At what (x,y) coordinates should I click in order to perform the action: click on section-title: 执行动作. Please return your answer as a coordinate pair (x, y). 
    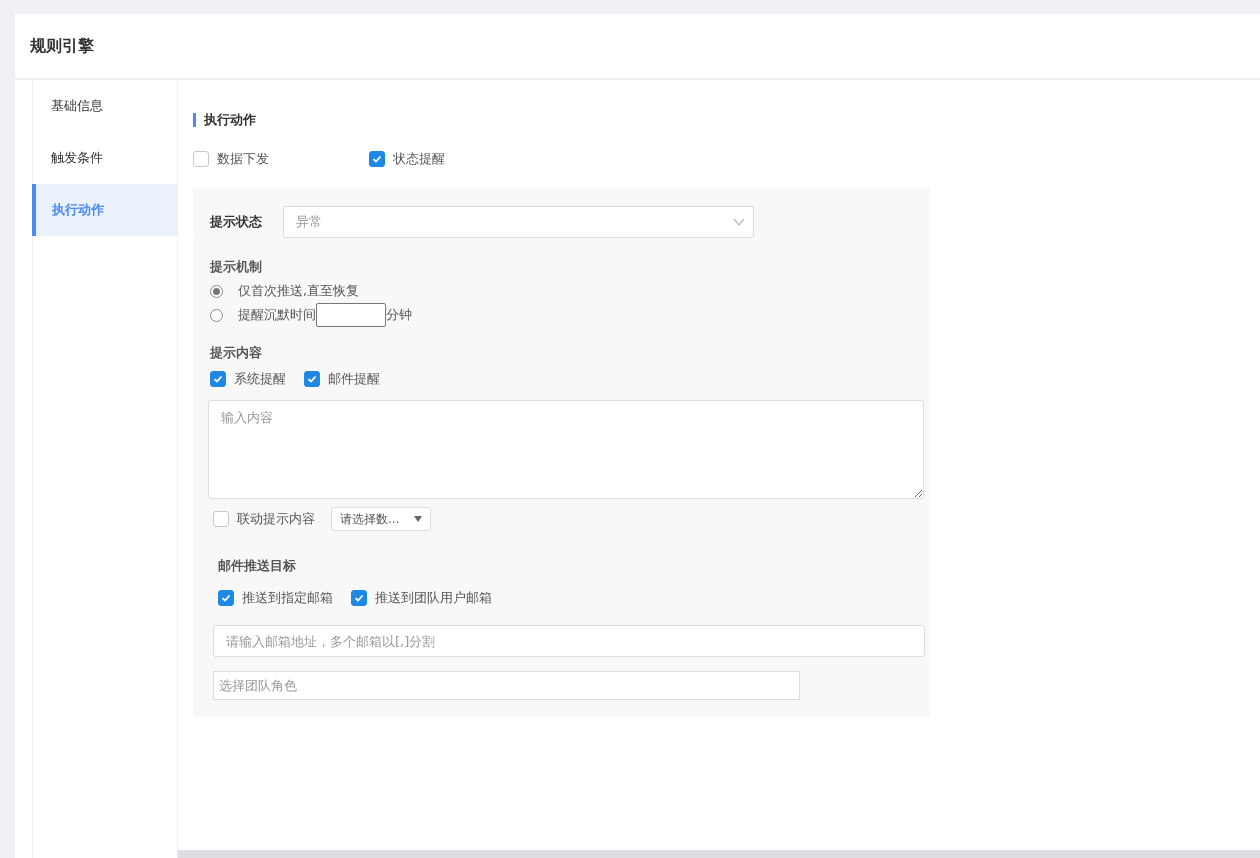
    Looking at the image, I should click on (230, 120).